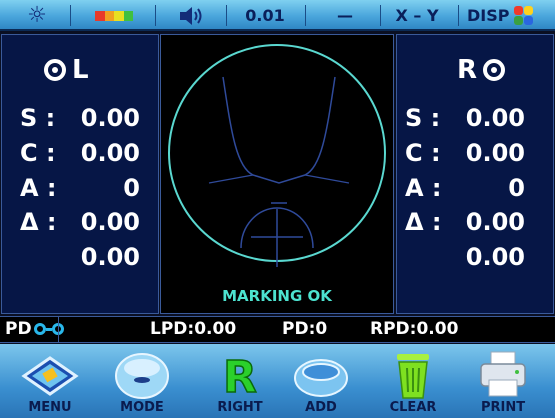 The width and height of the screenshot is (555, 418). Describe the element at coordinates (321, 377) in the screenshot. I see `add-icon` at that location.